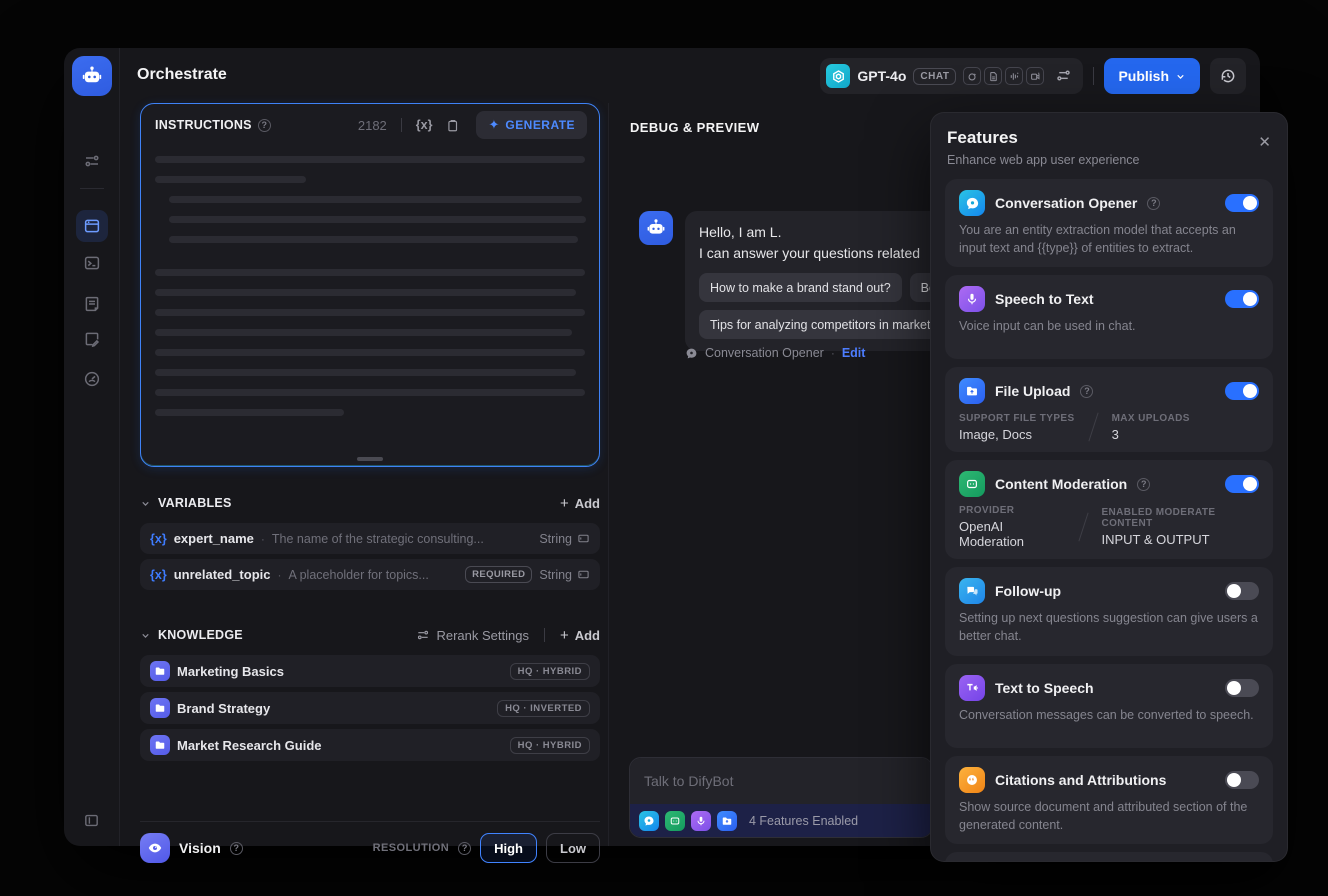 The image size is (1328, 896). I want to click on model-mode-badge: CHAT, so click(935, 76).